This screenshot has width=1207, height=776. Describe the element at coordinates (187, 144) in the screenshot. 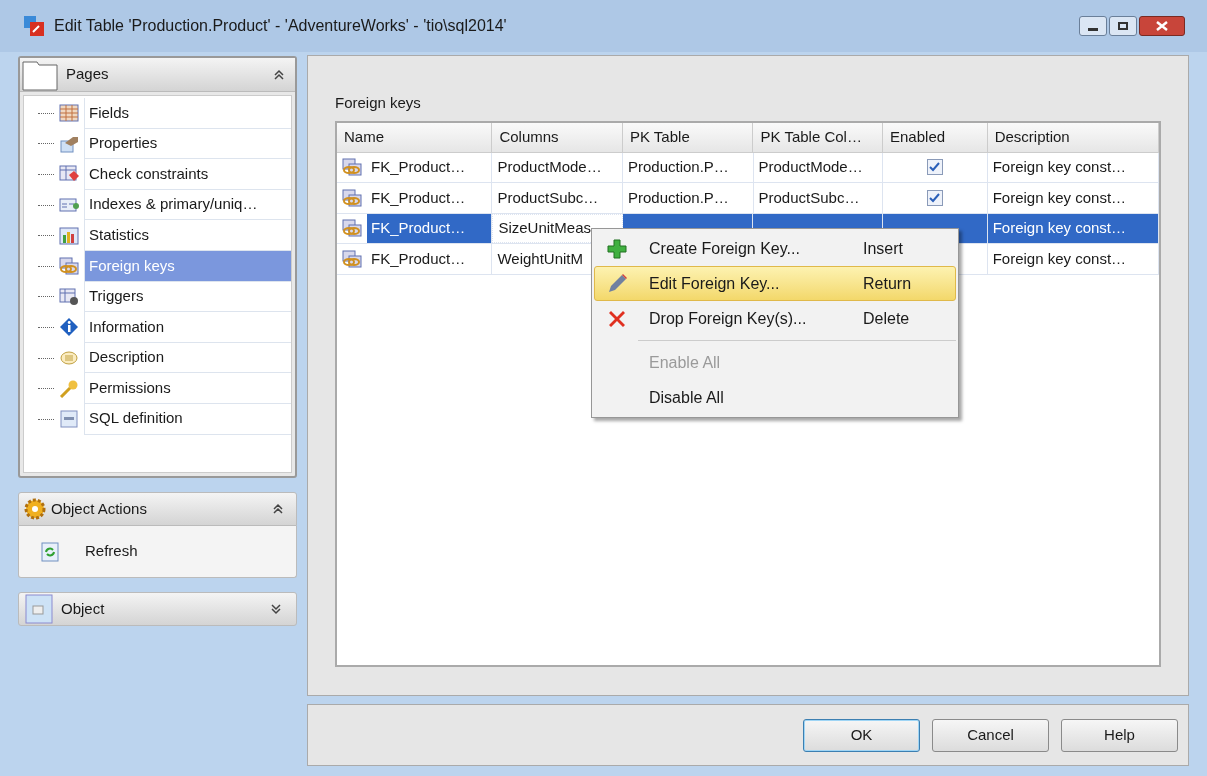

I see `page-item: Properties` at that location.